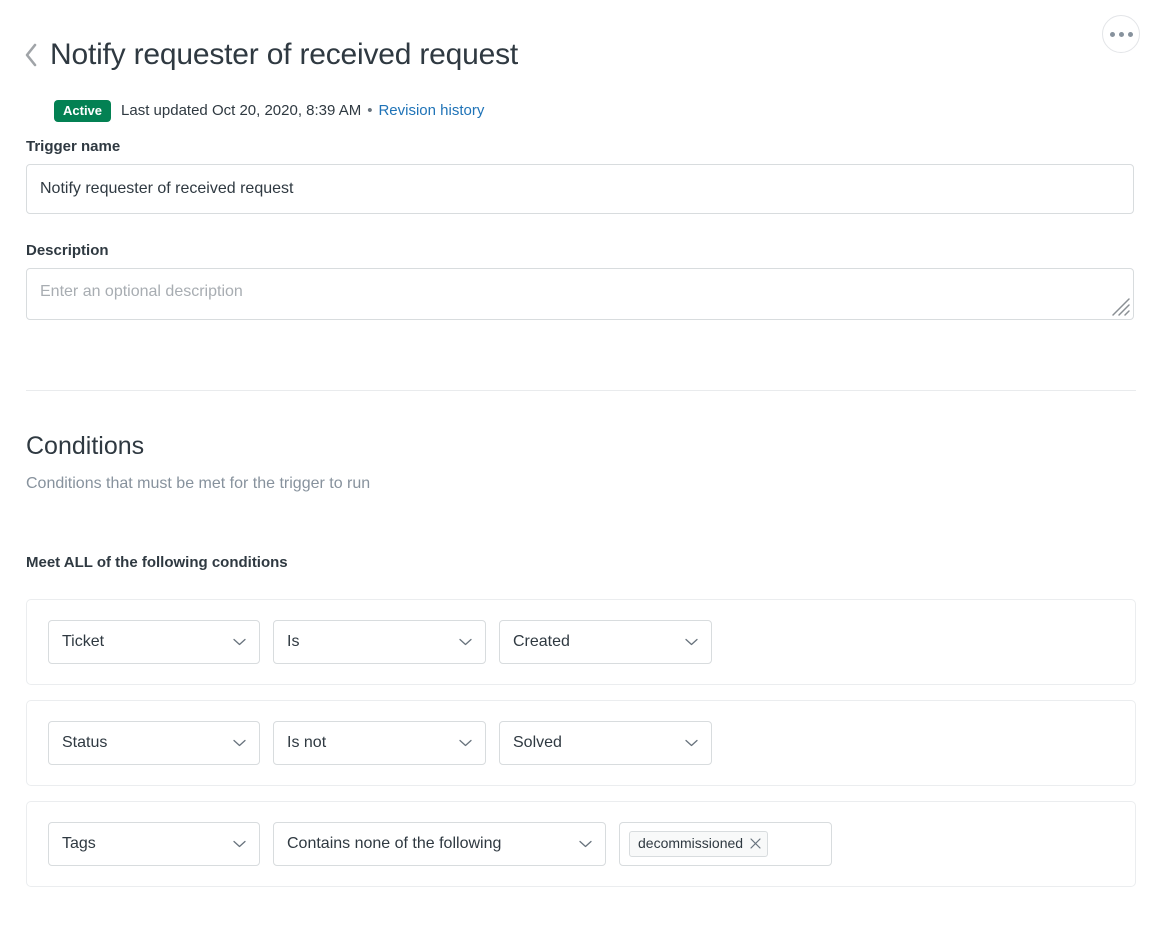 This screenshot has width=1164, height=948. I want to click on revision-history-link: Revision history, so click(431, 111).